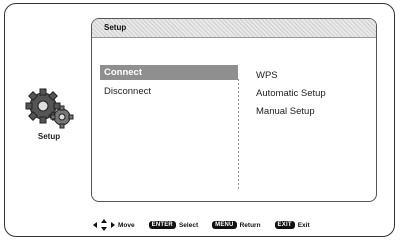 Image resolution: width=401 pixels, height=242 pixels. What do you see at coordinates (250, 225) in the screenshot?
I see `return-label: Return` at bounding box center [250, 225].